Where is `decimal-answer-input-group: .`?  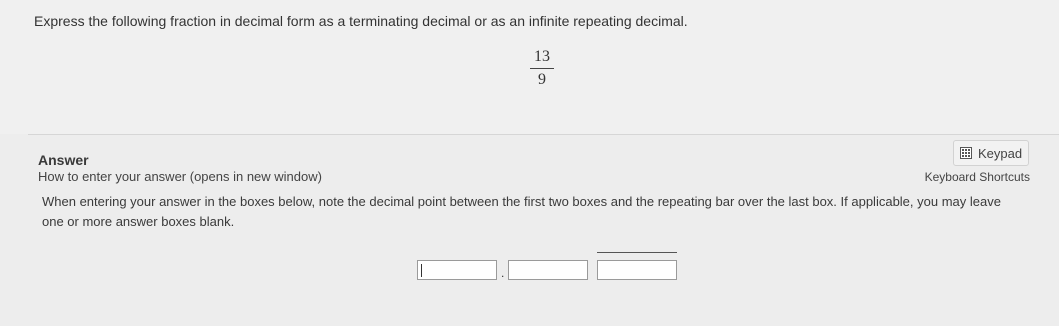 decimal-answer-input-group: . is located at coordinates (548, 267).